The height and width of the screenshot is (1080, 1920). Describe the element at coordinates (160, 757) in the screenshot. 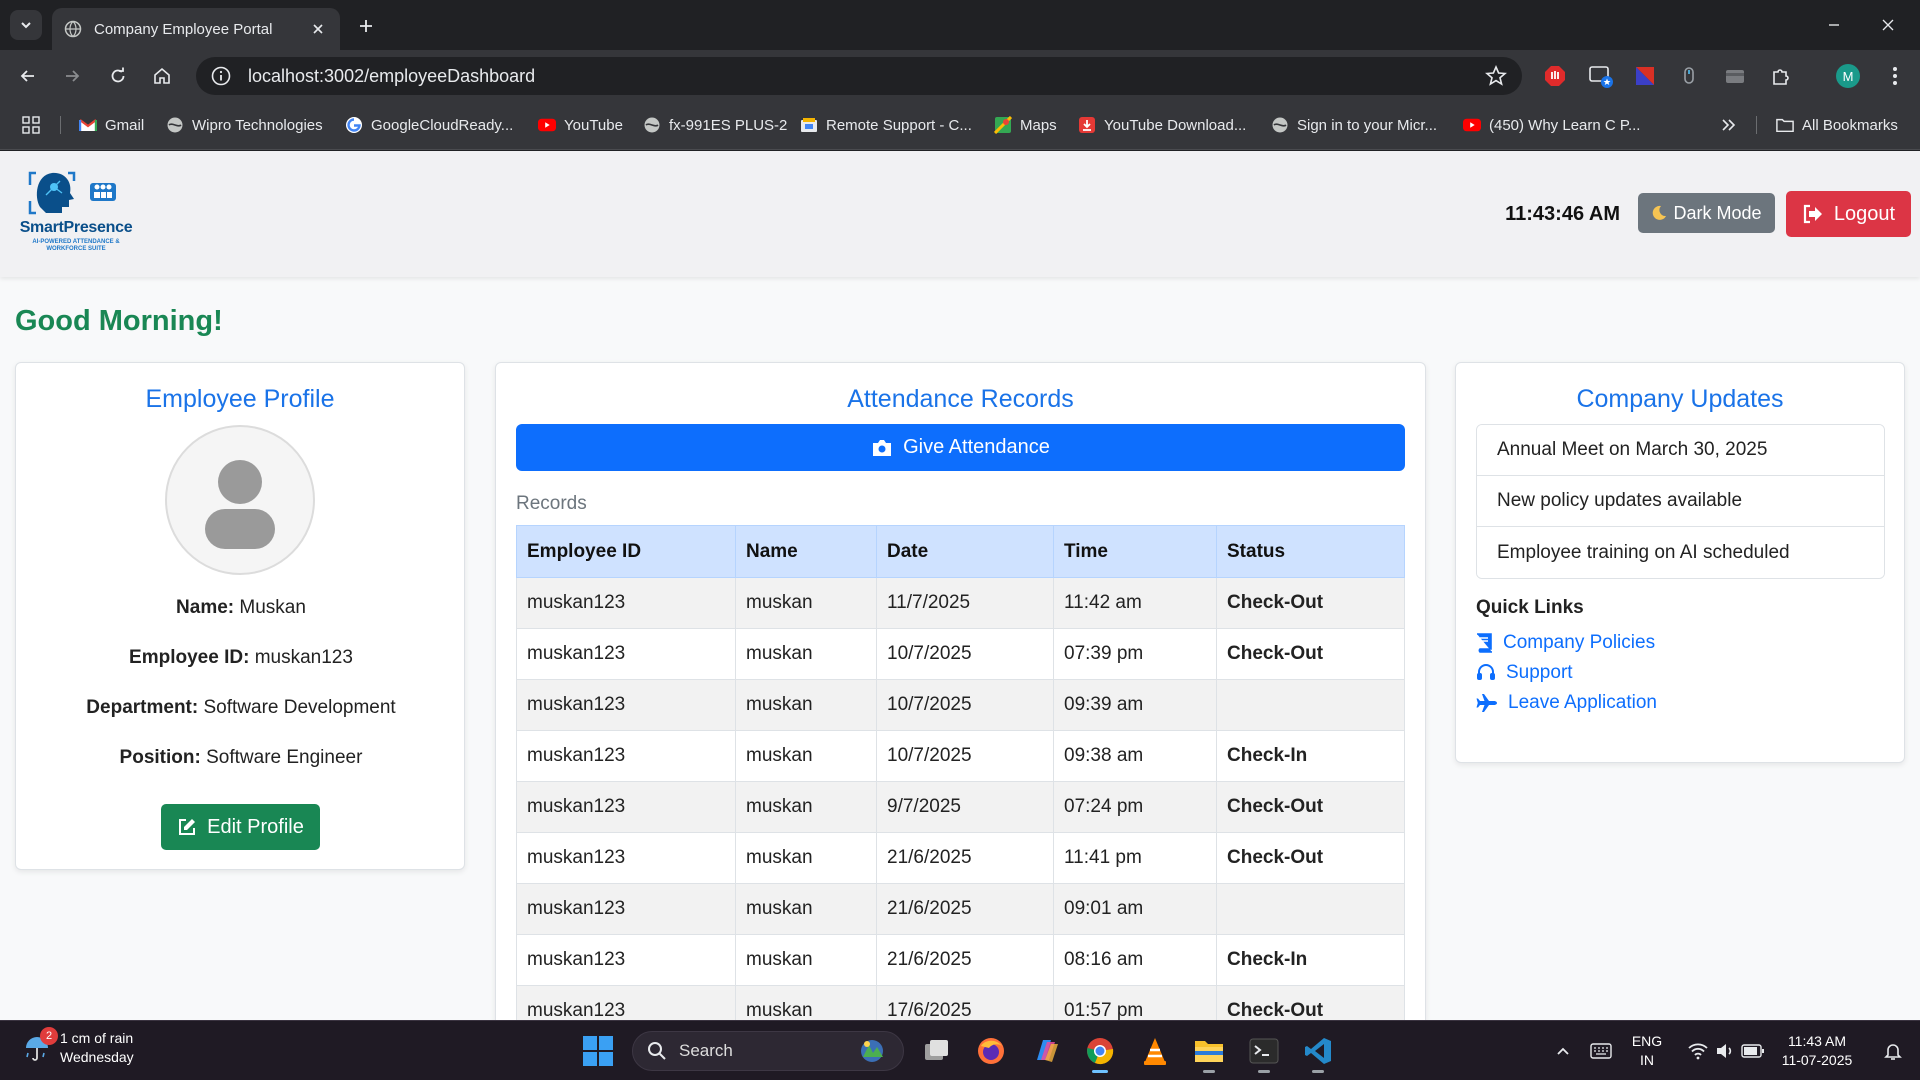

I see `field-label: Position:` at that location.